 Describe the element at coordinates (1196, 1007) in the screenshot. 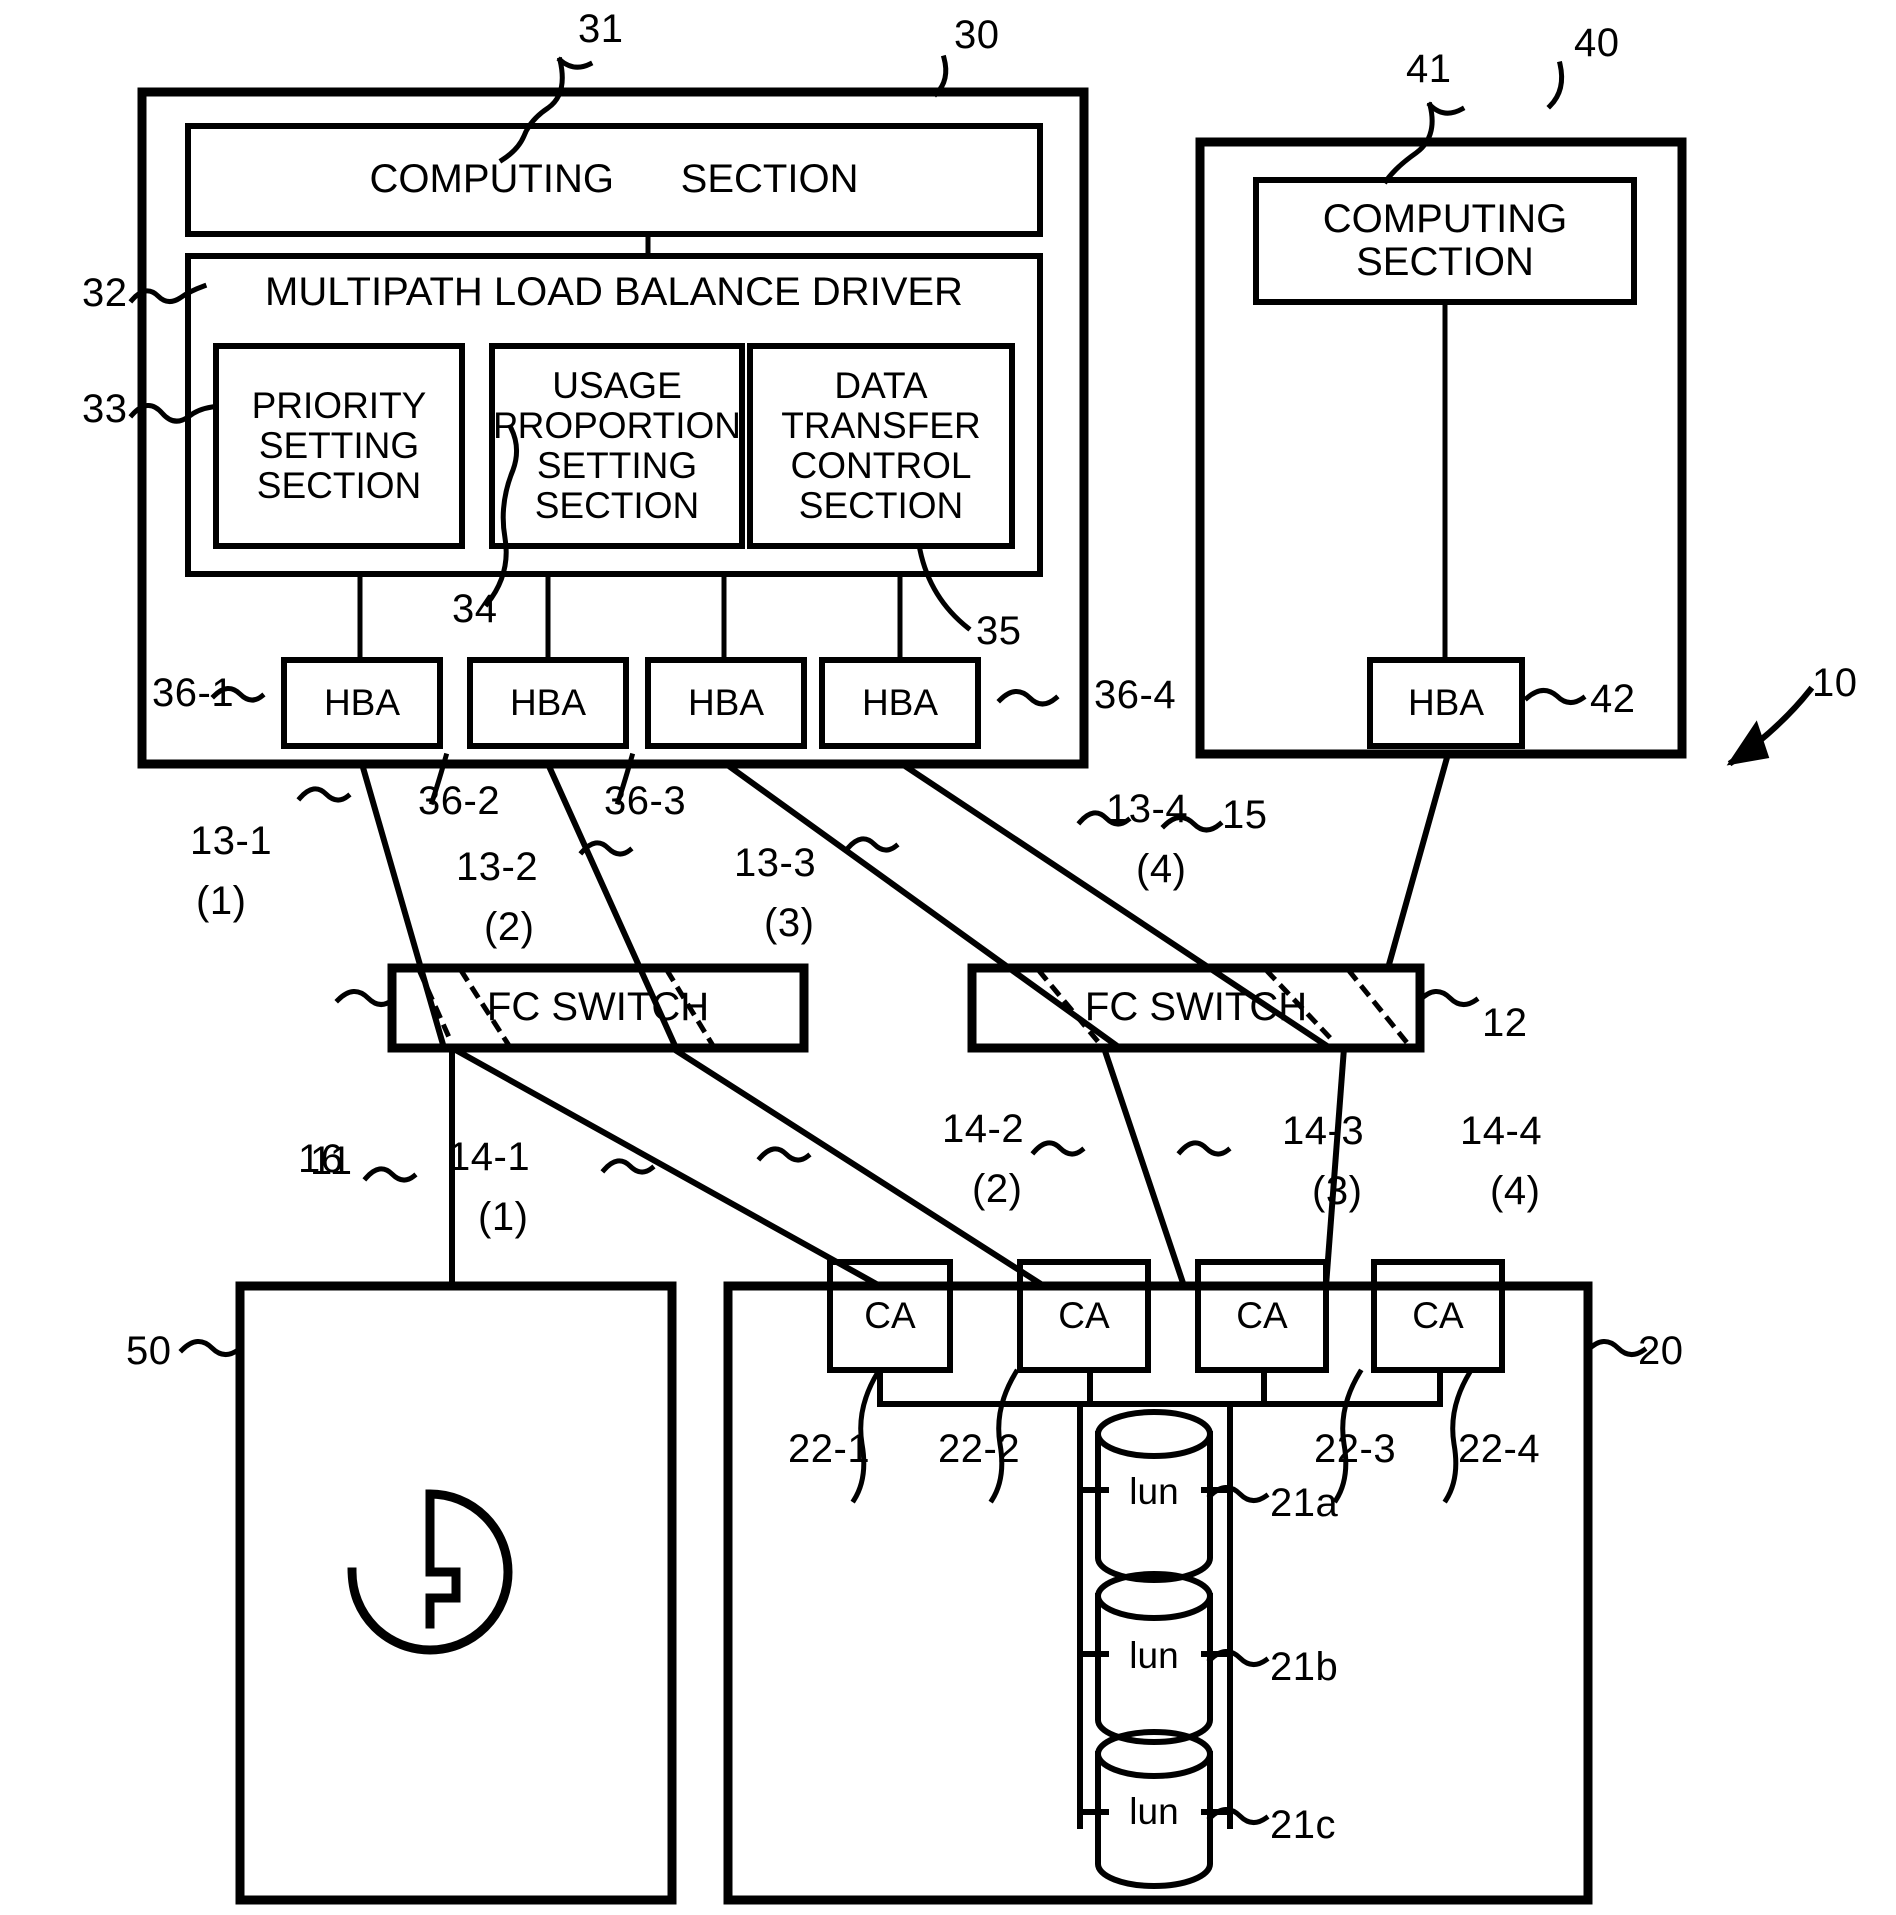

I see `fc-switch-2-label: FC SWITCH` at that location.